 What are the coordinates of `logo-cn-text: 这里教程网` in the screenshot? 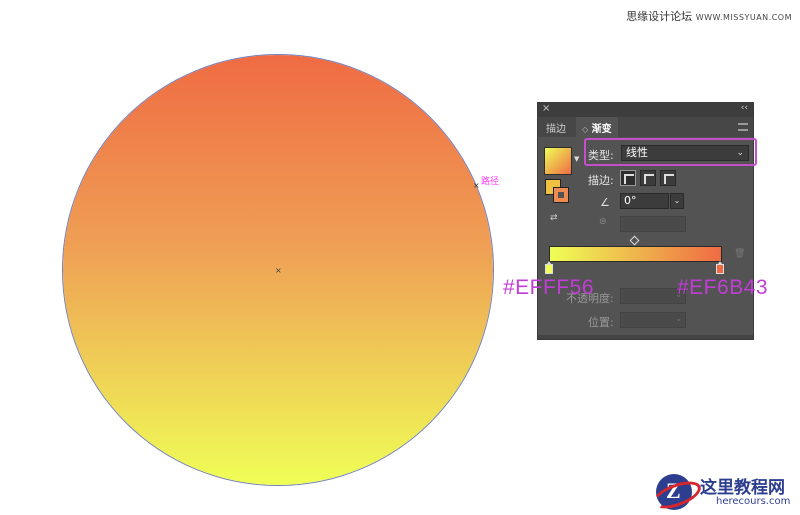 It's located at (742, 488).